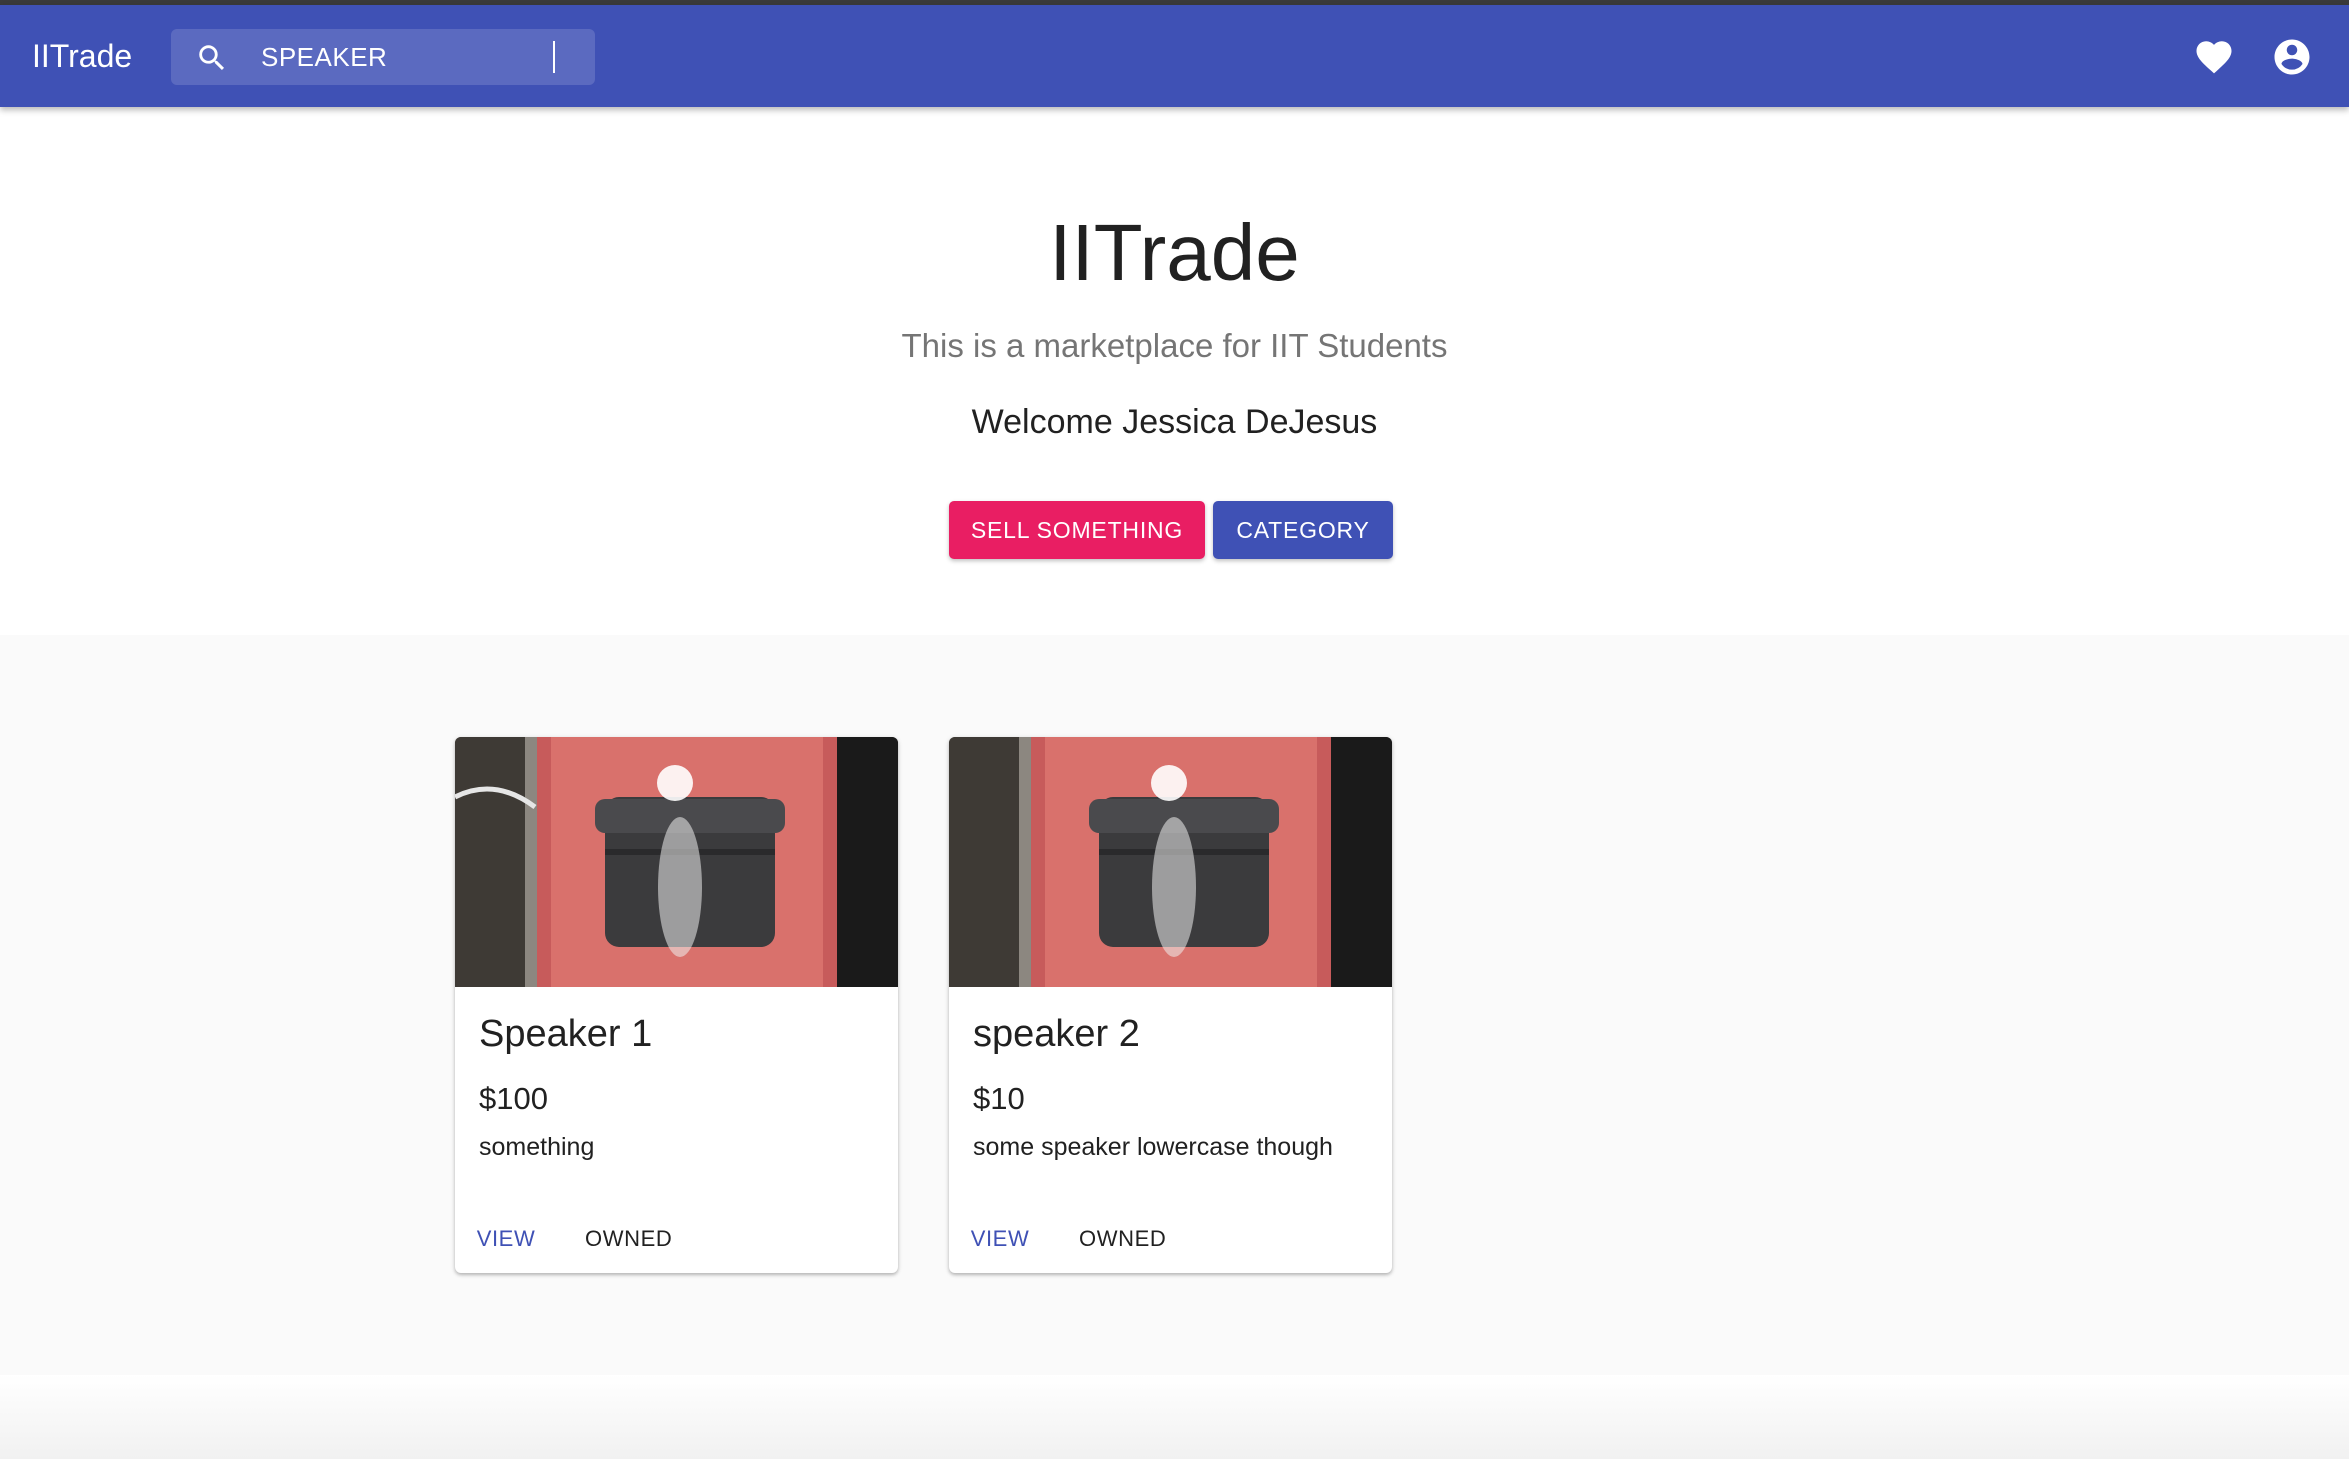 This screenshot has height=1459, width=2349. What do you see at coordinates (1153, 1147) in the screenshot?
I see `listing-description: some speaker lowercase though` at bounding box center [1153, 1147].